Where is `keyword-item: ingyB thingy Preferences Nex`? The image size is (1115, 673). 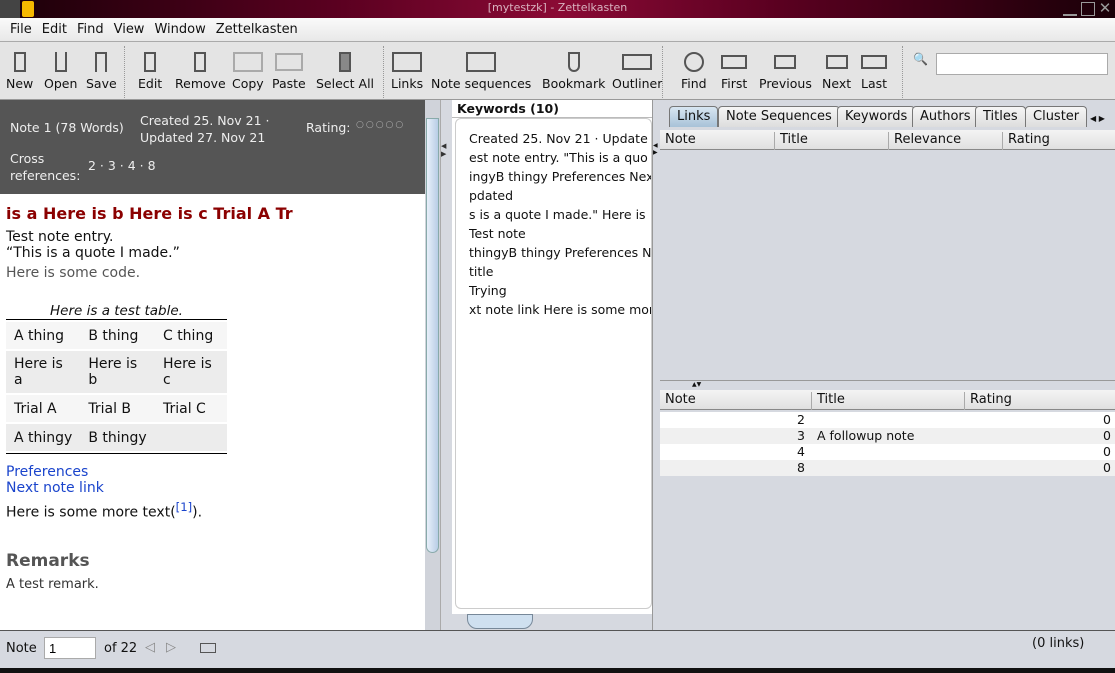 keyword-item: ingyB thingy Preferences Nex is located at coordinates (560, 176).